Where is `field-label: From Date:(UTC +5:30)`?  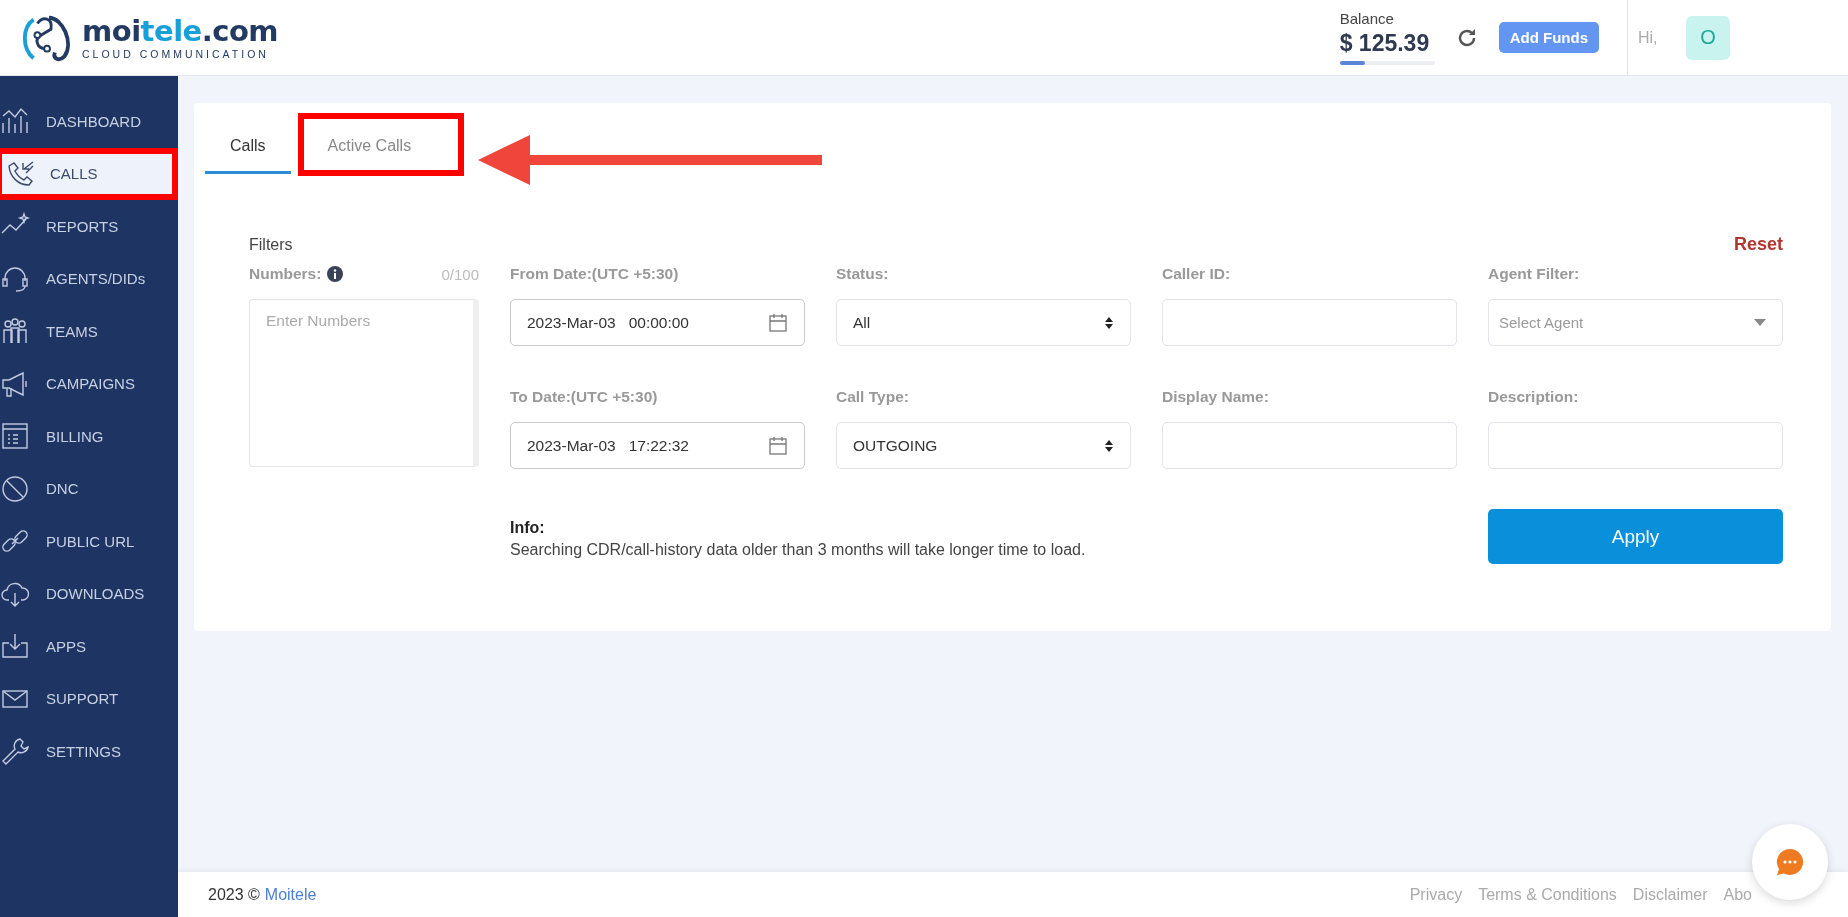
field-label: From Date:(UTC +5:30) is located at coordinates (595, 274).